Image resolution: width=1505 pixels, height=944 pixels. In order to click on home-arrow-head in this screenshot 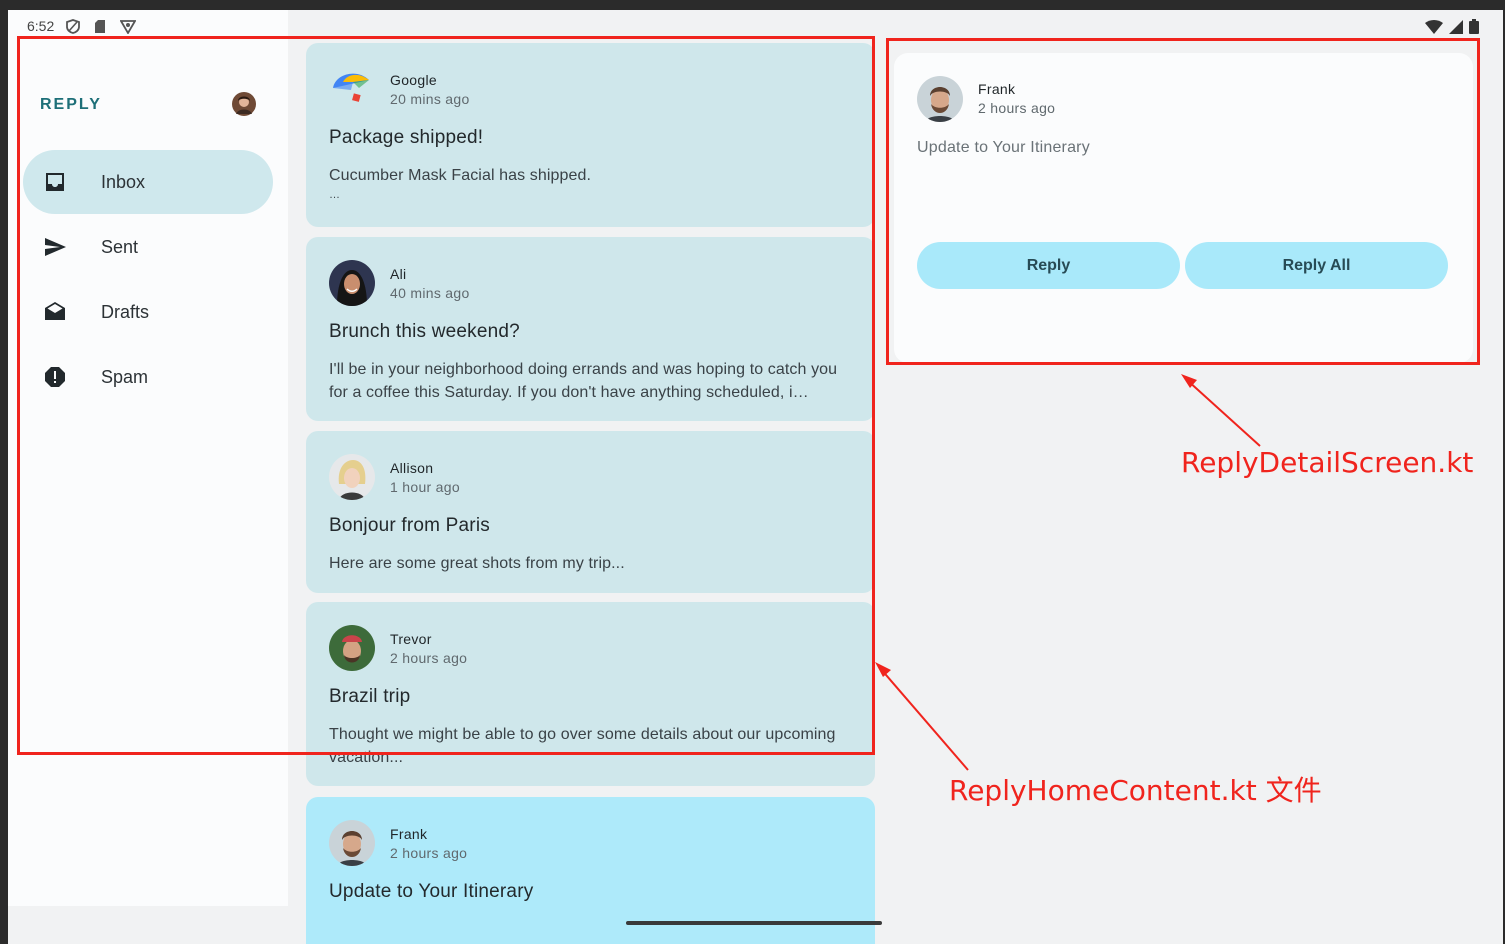, I will do `click(883, 669)`.